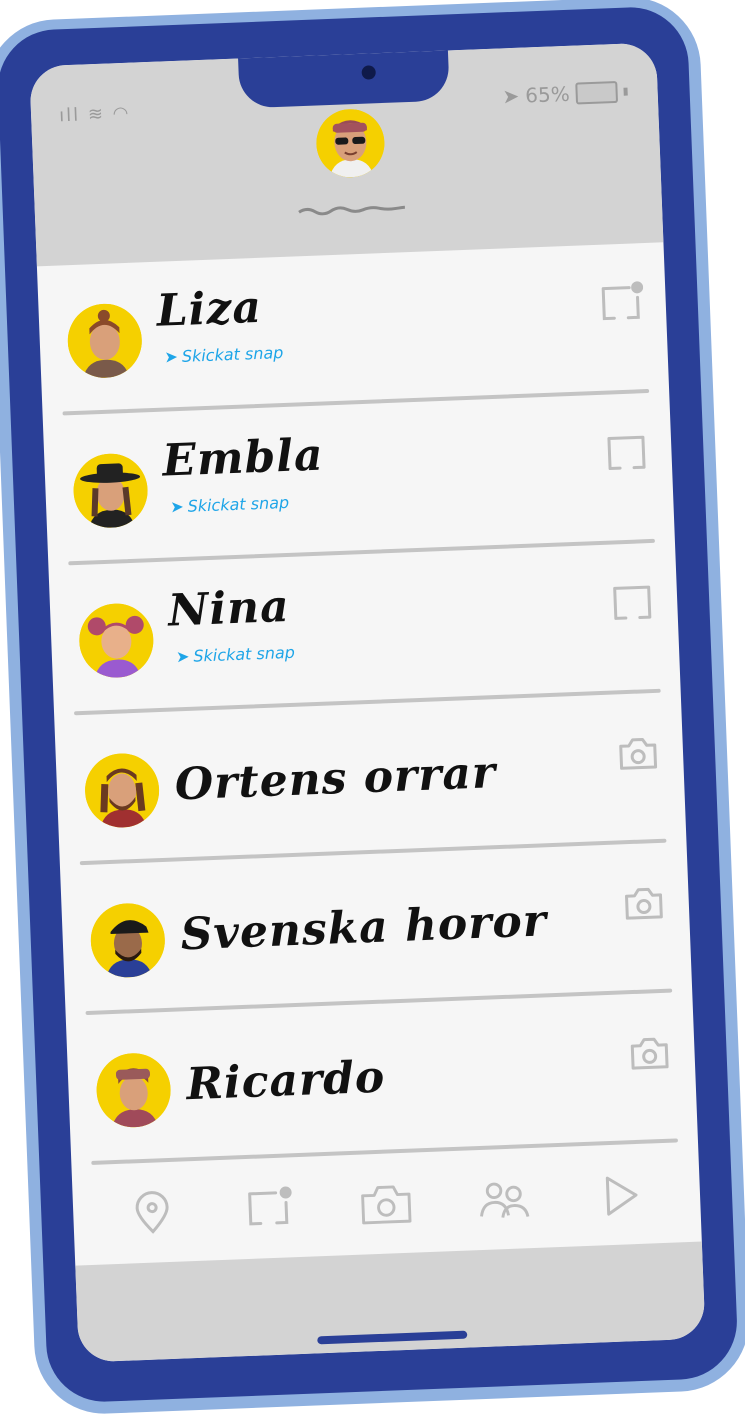  What do you see at coordinates (391, 1337) in the screenshot?
I see `home-indicator` at bounding box center [391, 1337].